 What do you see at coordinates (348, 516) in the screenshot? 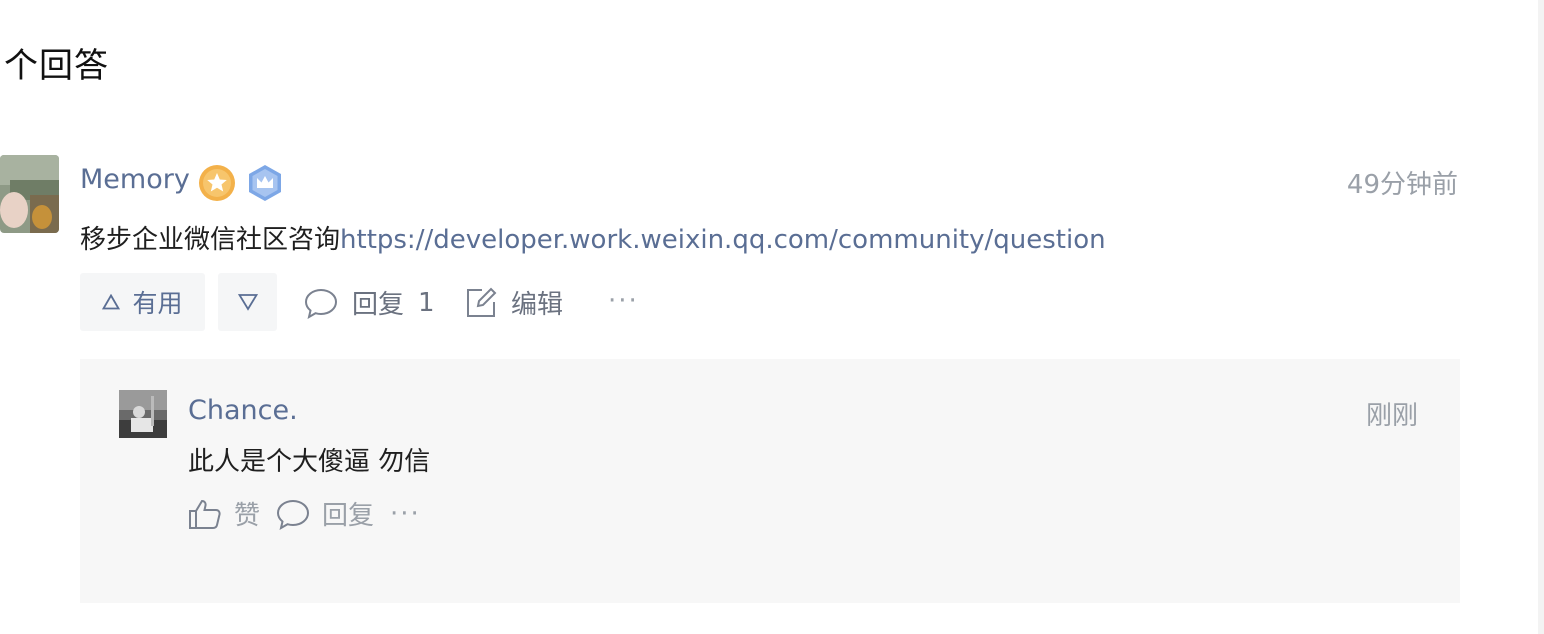
I see `reply-reply-label: 回复` at bounding box center [348, 516].